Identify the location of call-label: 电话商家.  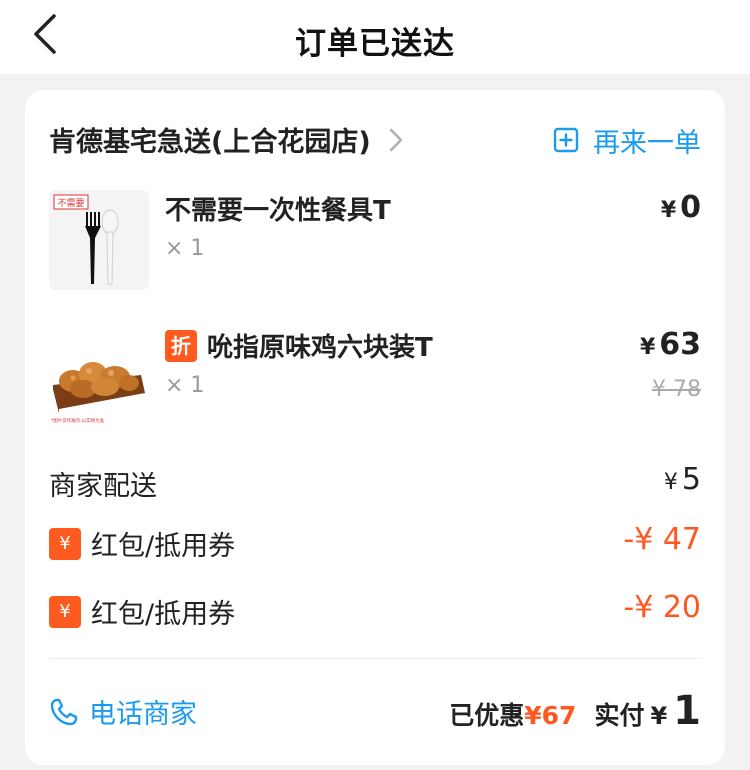
(143, 714).